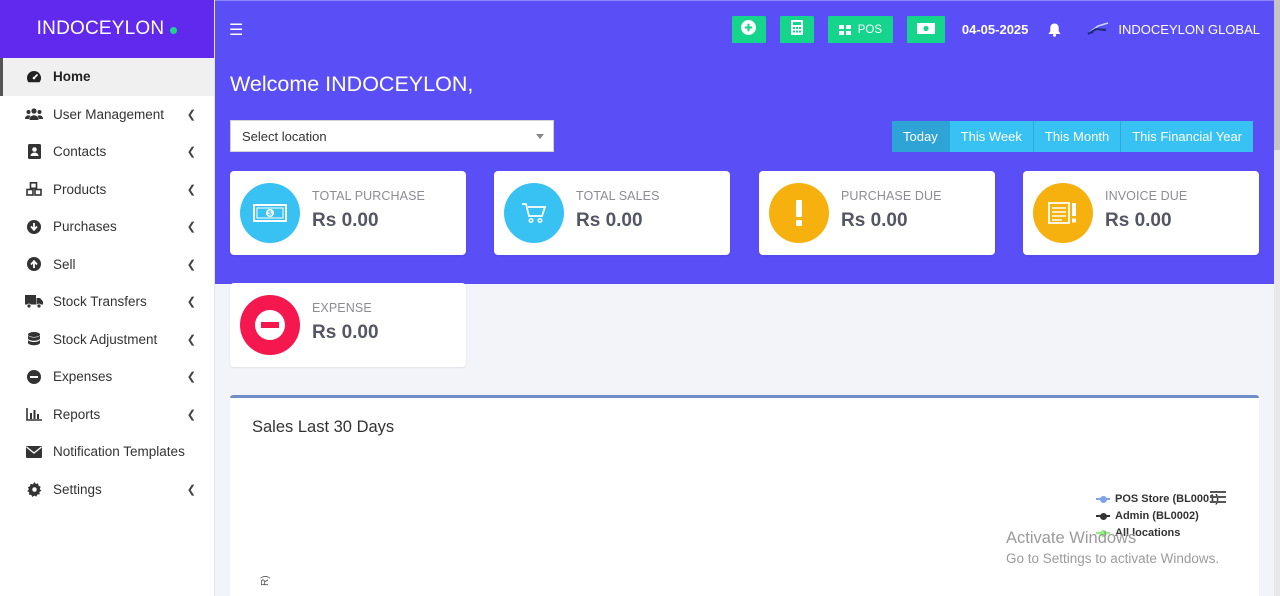 This screenshot has width=1280, height=596. What do you see at coordinates (352, 84) in the screenshot?
I see `page-title: Welcome INDOCEYLON,` at bounding box center [352, 84].